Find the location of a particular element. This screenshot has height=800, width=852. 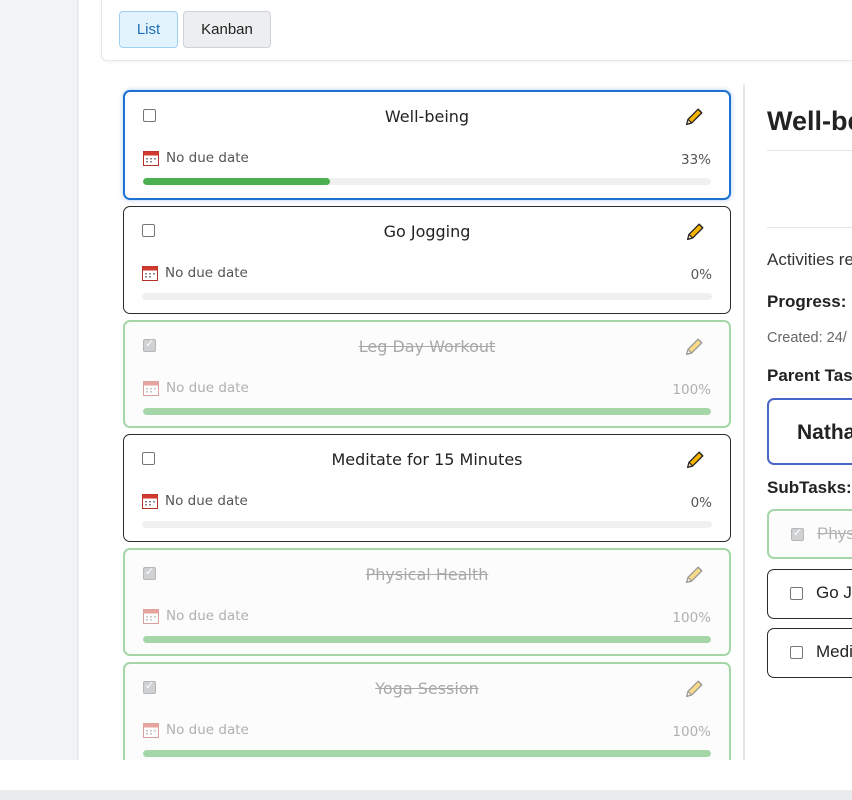

task-title: Meditate for 15 Minutes is located at coordinates (427, 459).